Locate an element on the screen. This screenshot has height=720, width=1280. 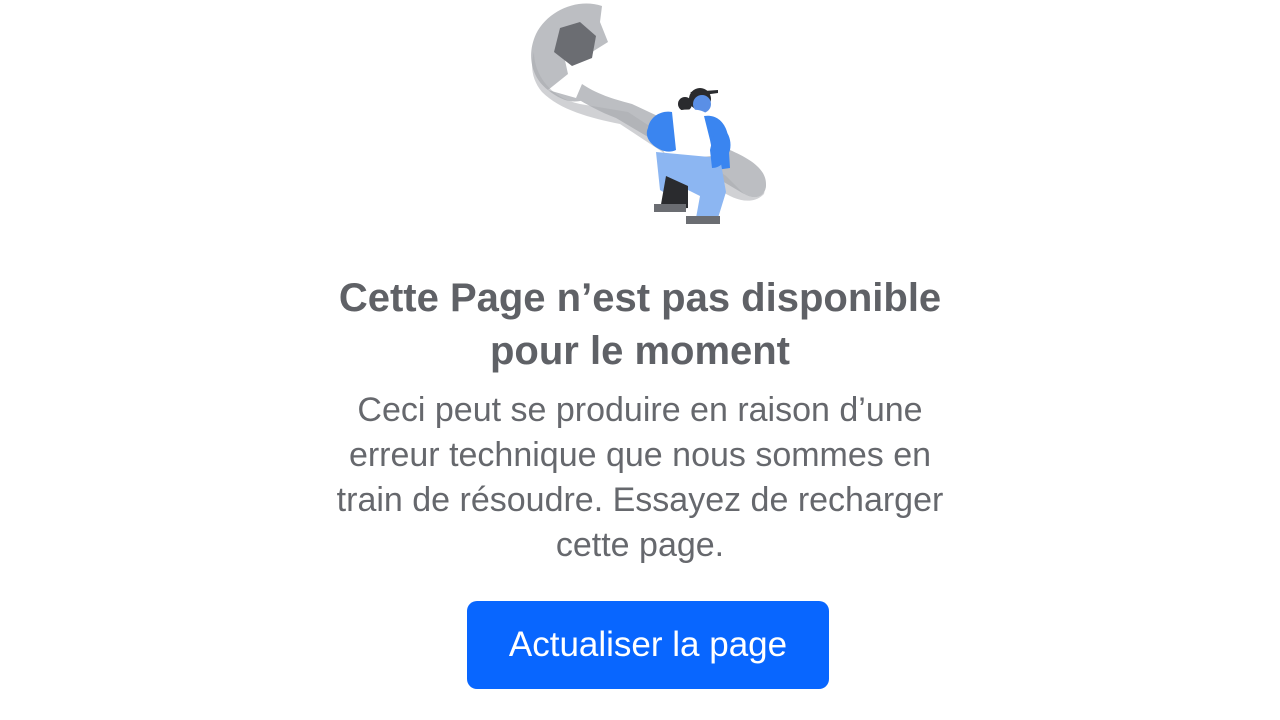
title-line-1: Cette Page n’est pas disponible is located at coordinates (640, 298).